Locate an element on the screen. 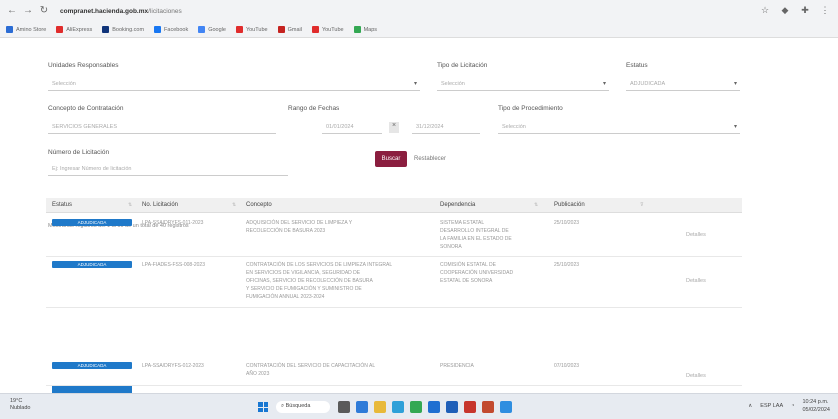 The image size is (838, 419). word-icon is located at coordinates (452, 407).